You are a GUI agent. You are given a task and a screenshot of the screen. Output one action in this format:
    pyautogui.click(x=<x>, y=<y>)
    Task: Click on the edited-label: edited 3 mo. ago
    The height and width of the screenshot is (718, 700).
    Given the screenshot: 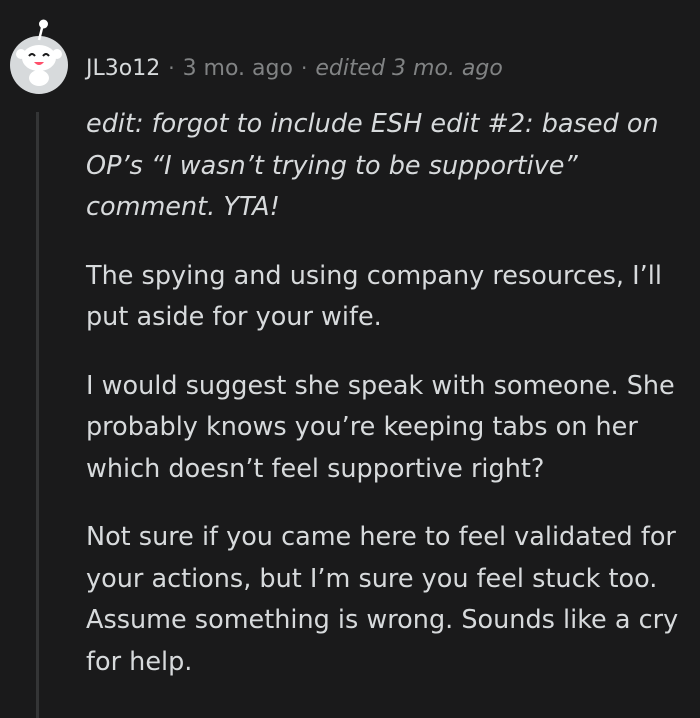 What is the action you would take?
    pyautogui.click(x=409, y=68)
    